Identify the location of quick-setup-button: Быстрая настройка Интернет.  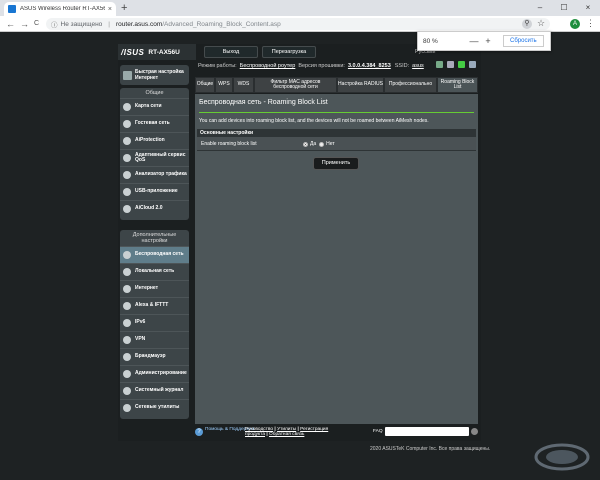
(154, 75).